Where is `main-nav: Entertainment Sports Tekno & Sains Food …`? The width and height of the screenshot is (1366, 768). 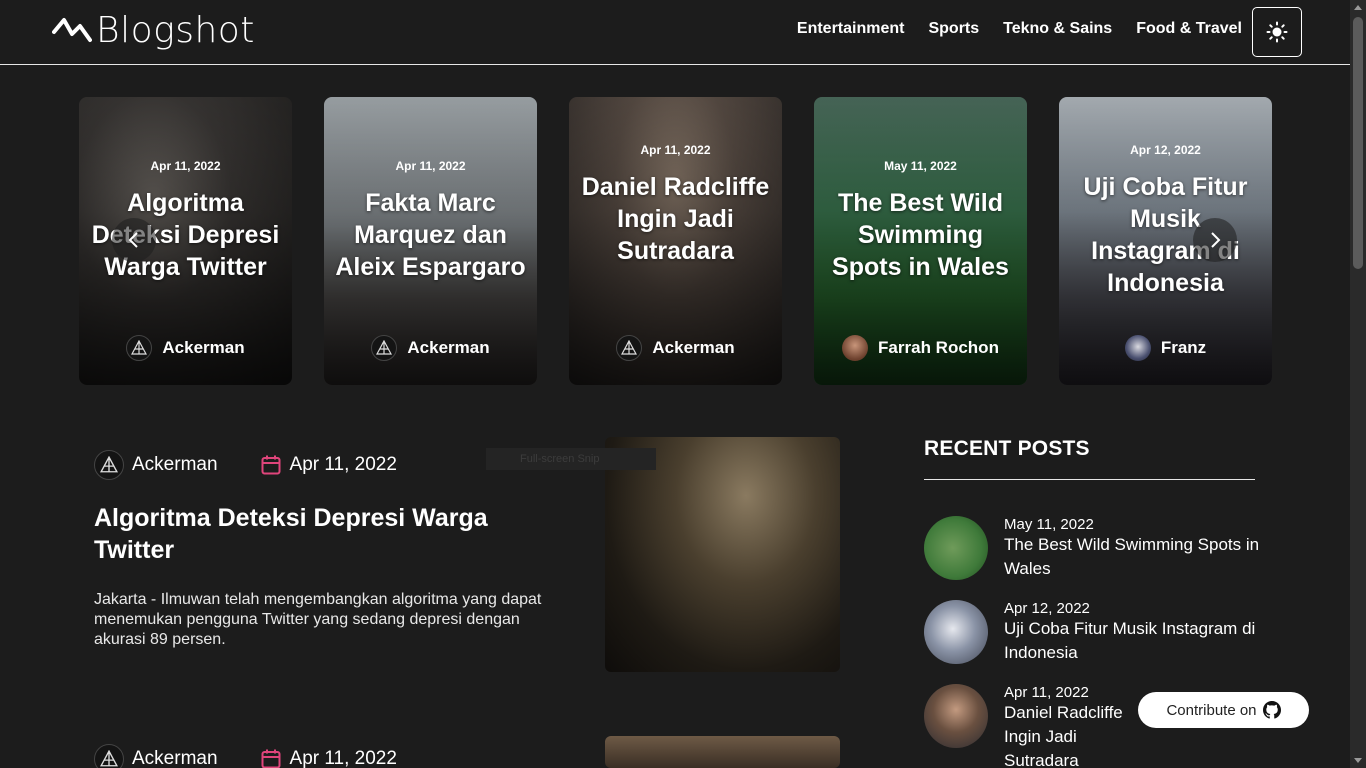
main-nav: Entertainment Sports Tekno & Sains Food … is located at coordinates (1019, 29).